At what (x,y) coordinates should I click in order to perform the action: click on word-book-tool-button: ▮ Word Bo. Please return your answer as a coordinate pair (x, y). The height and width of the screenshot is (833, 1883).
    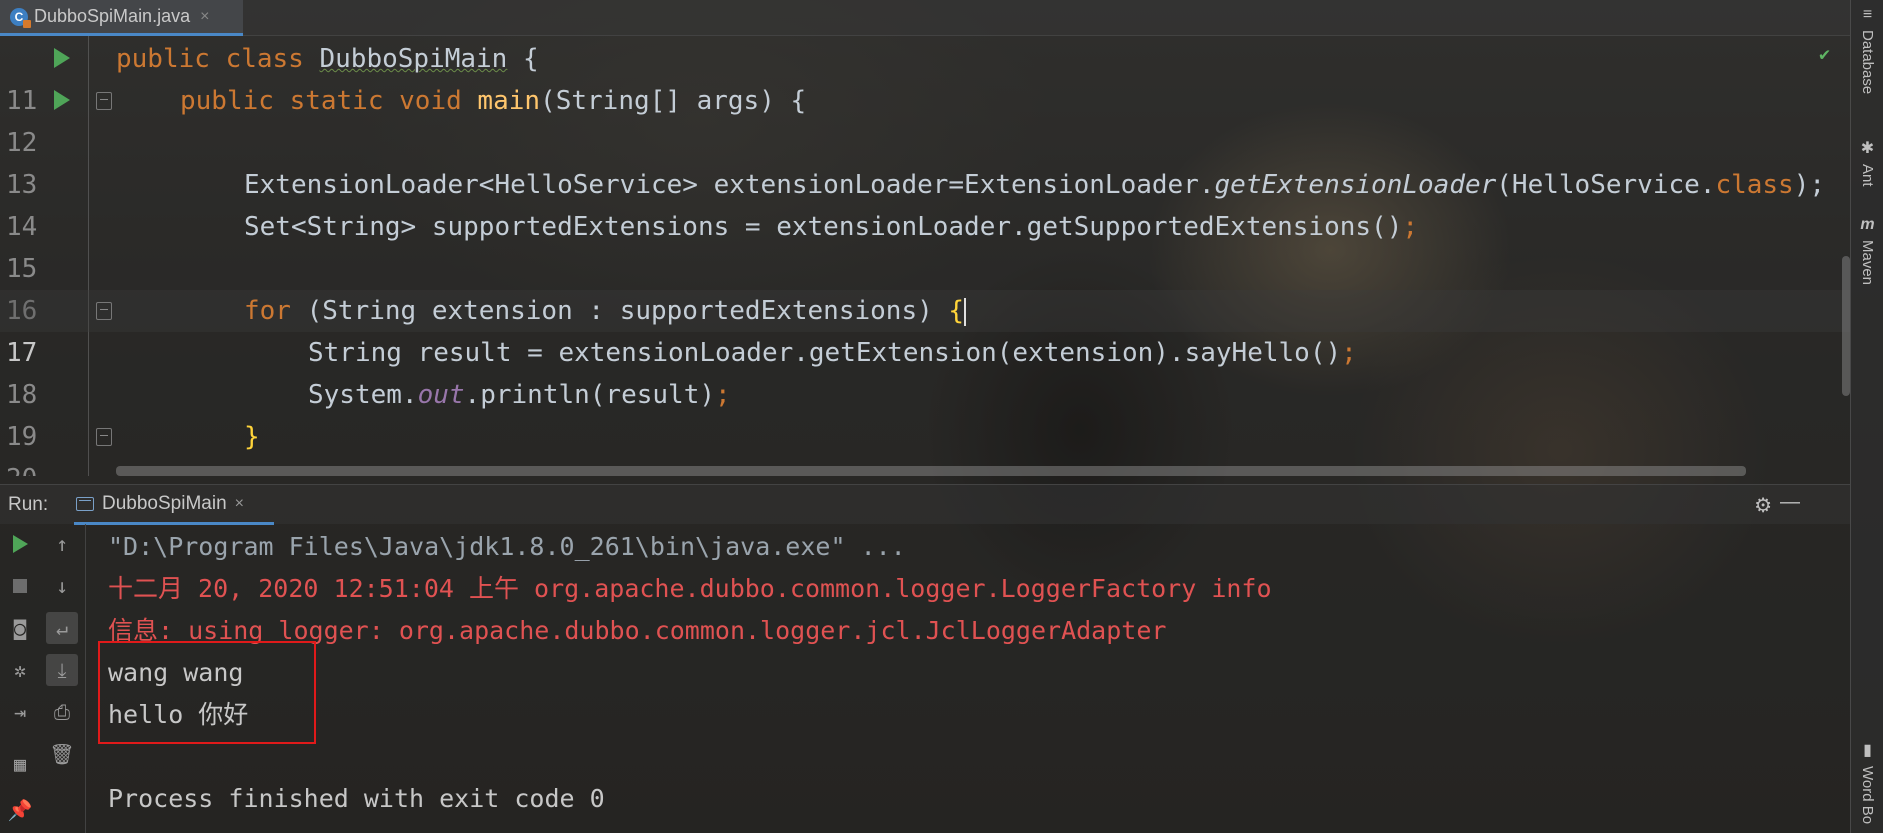
    Looking at the image, I should click on (1867, 782).